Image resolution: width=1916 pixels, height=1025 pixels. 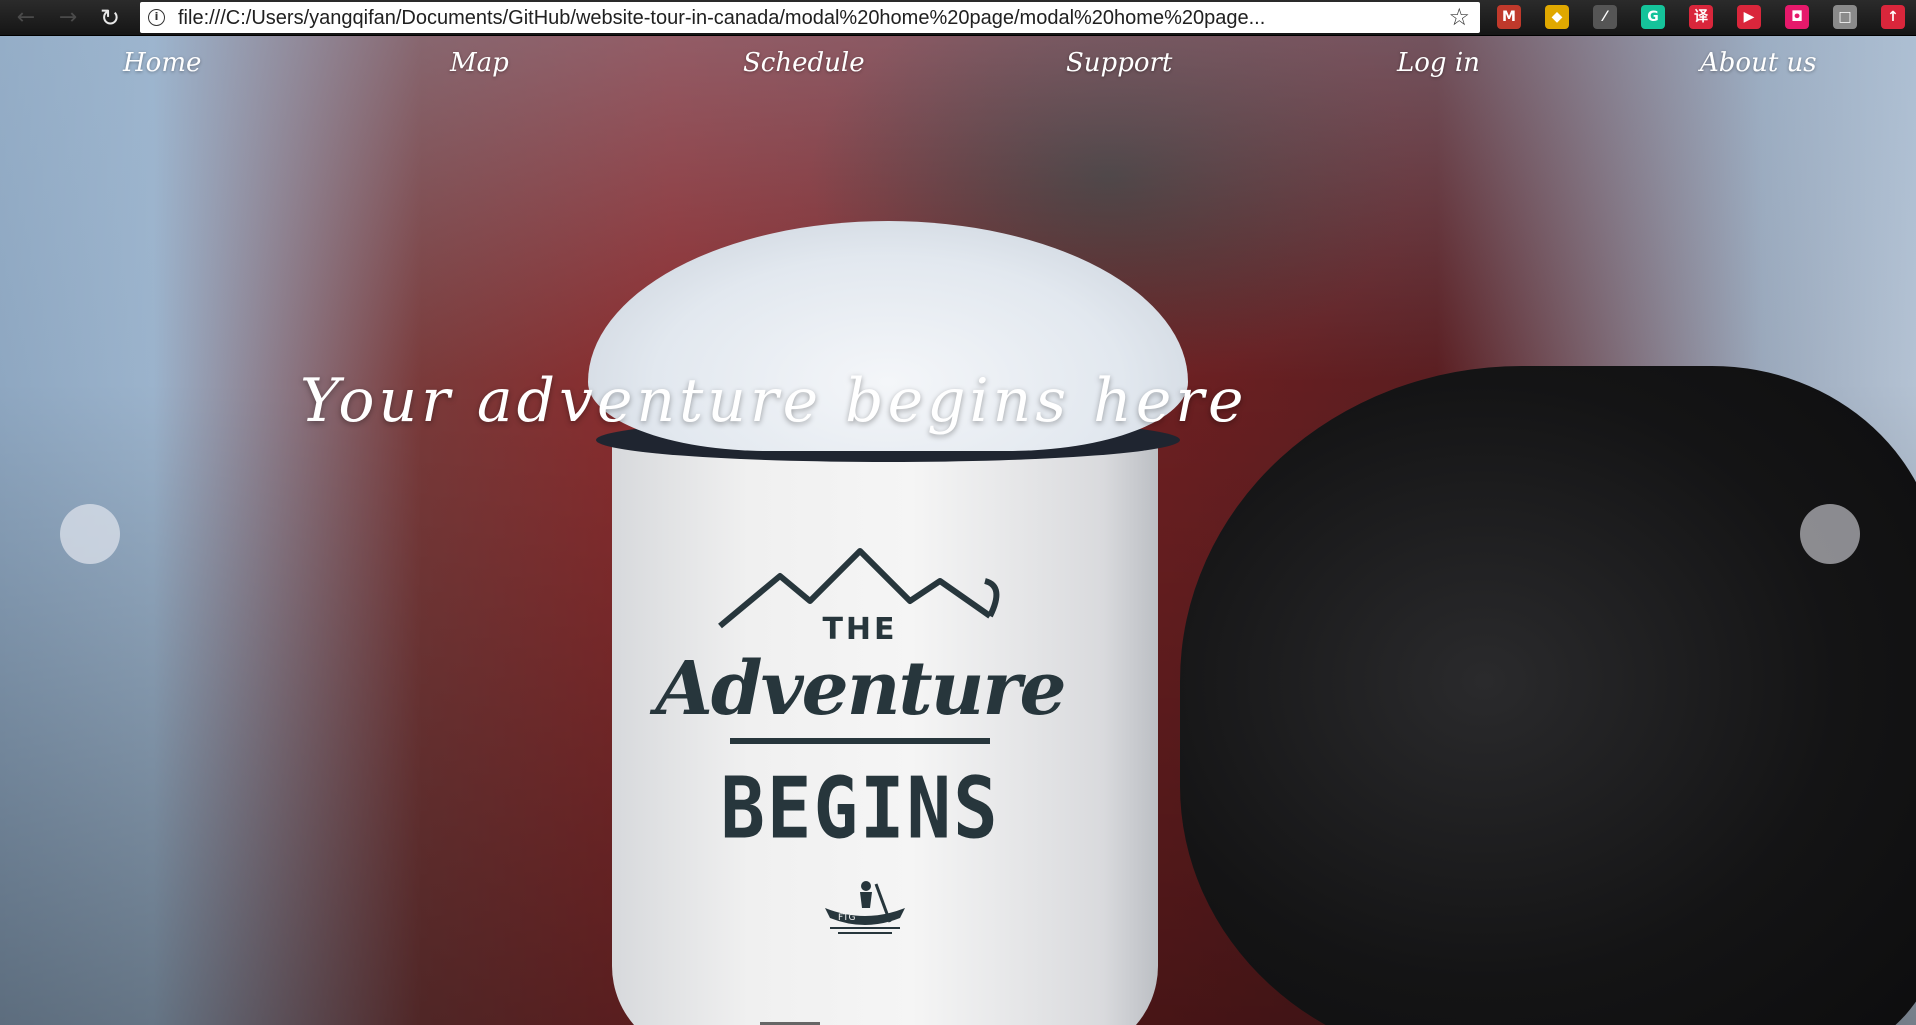 I want to click on chrome-web-store-icon: ◆, so click(x=1557, y=17).